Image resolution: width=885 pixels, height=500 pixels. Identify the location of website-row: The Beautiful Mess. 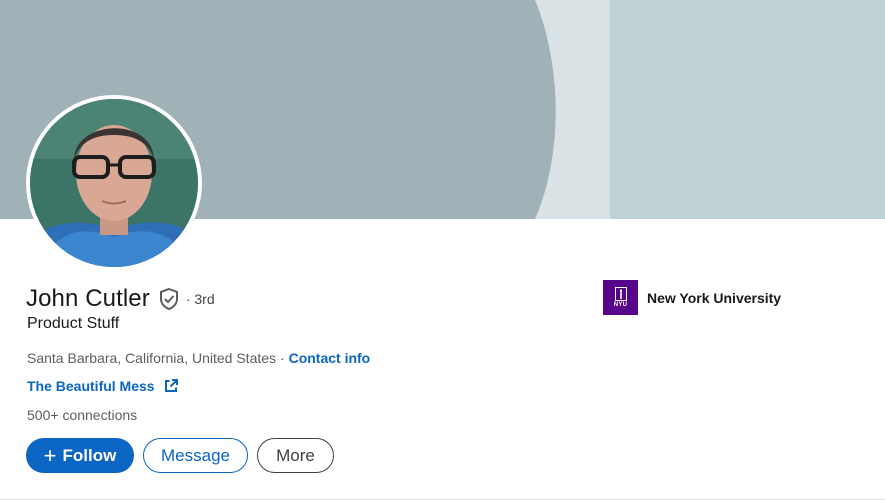
(103, 386).